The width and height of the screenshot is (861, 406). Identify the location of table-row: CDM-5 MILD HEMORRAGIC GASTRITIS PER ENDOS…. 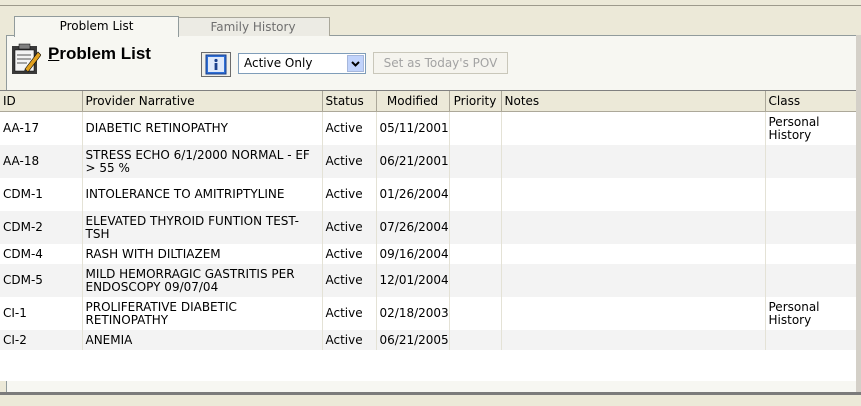
(430, 280).